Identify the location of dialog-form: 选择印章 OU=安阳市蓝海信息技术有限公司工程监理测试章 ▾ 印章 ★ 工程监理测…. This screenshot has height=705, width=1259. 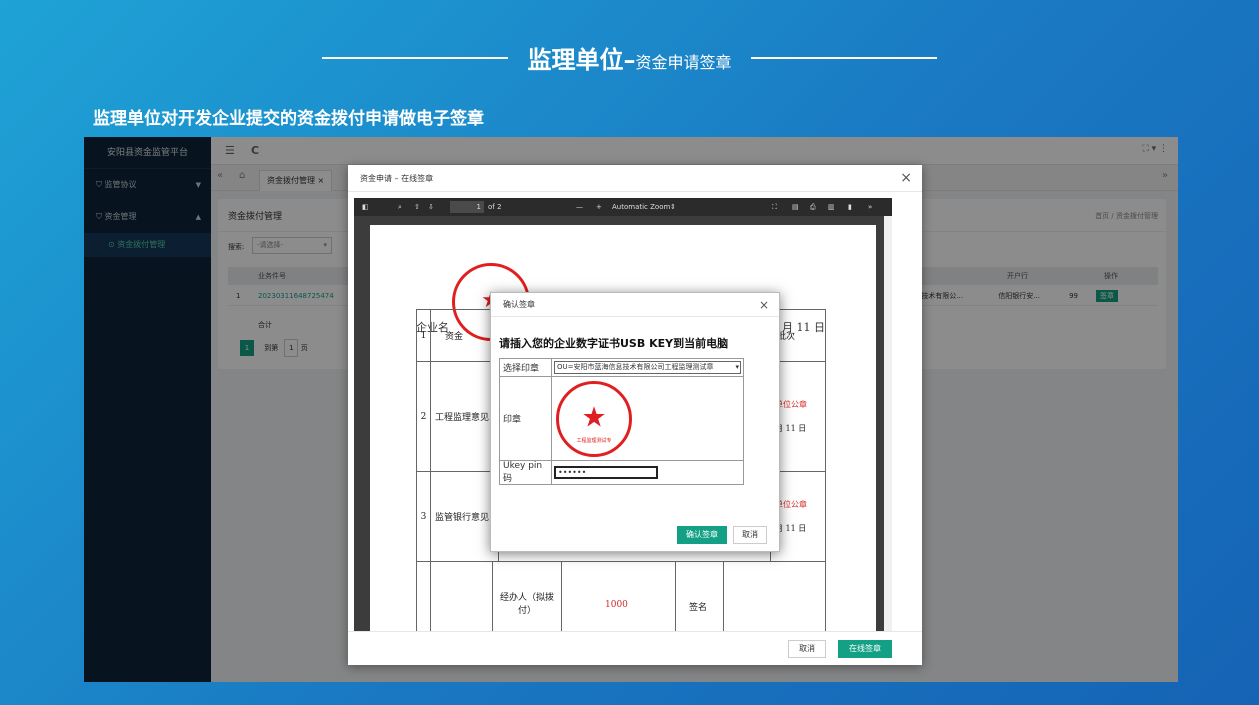
(621, 421).